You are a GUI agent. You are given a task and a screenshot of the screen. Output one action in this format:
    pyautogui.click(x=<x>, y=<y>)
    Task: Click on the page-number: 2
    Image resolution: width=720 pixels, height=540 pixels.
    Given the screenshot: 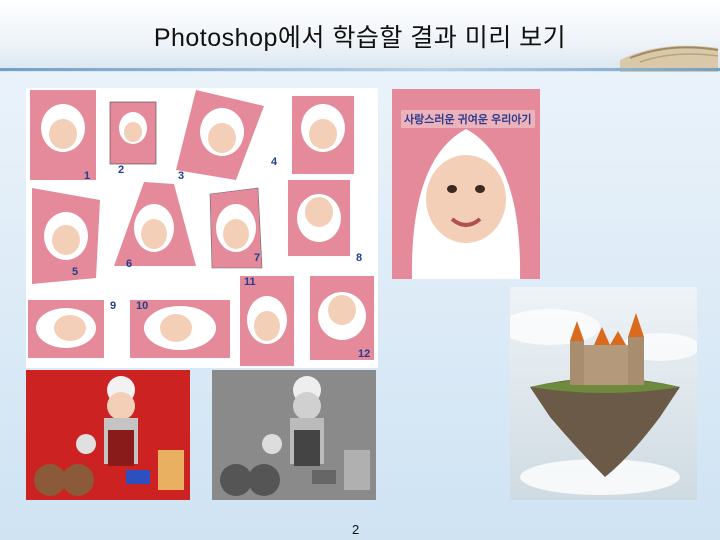 What is the action you would take?
    pyautogui.click(x=356, y=529)
    